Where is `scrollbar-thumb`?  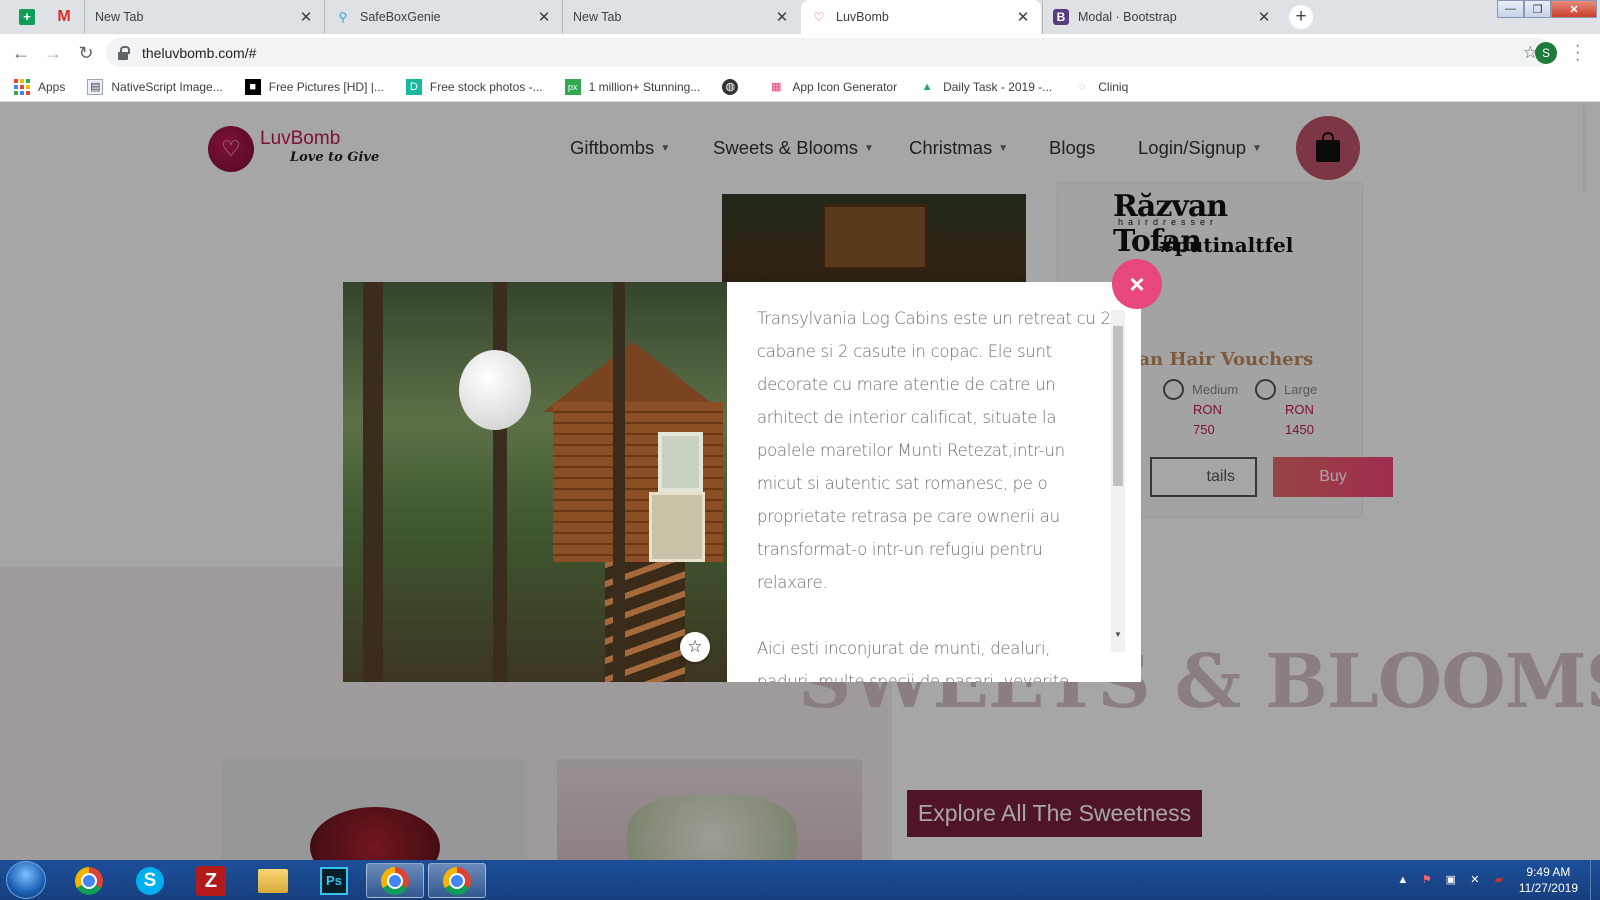
scrollbar-thumb is located at coordinates (1118, 406).